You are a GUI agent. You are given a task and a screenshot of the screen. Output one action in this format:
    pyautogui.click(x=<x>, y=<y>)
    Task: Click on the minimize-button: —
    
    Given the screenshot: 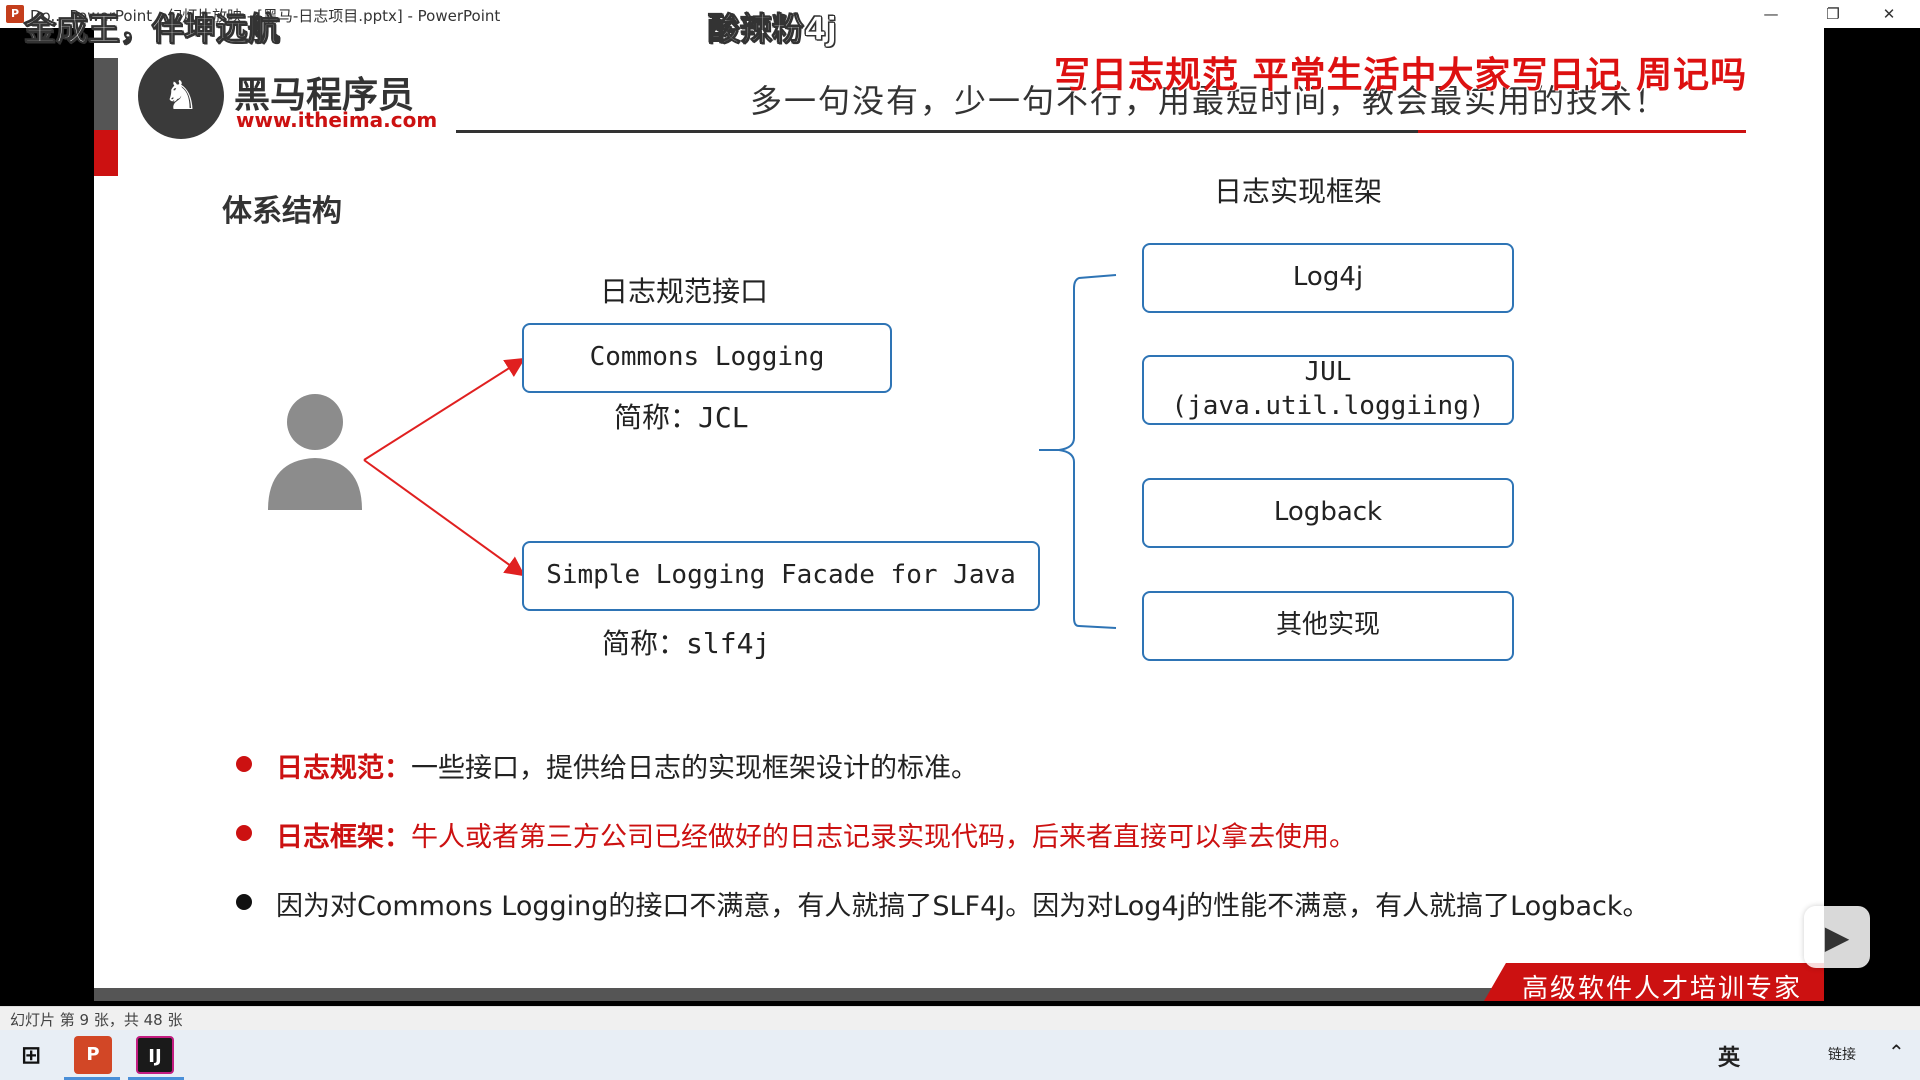 What is the action you would take?
    pyautogui.click(x=1771, y=14)
    